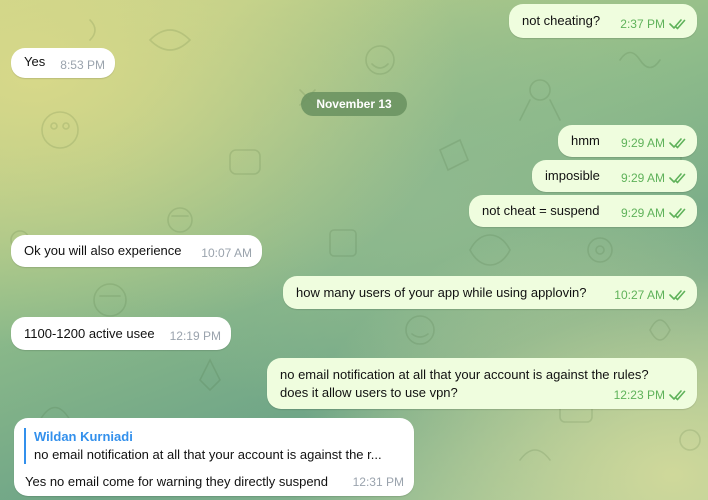 This screenshot has width=708, height=500. I want to click on message-time: 12:31 PM, so click(378, 482).